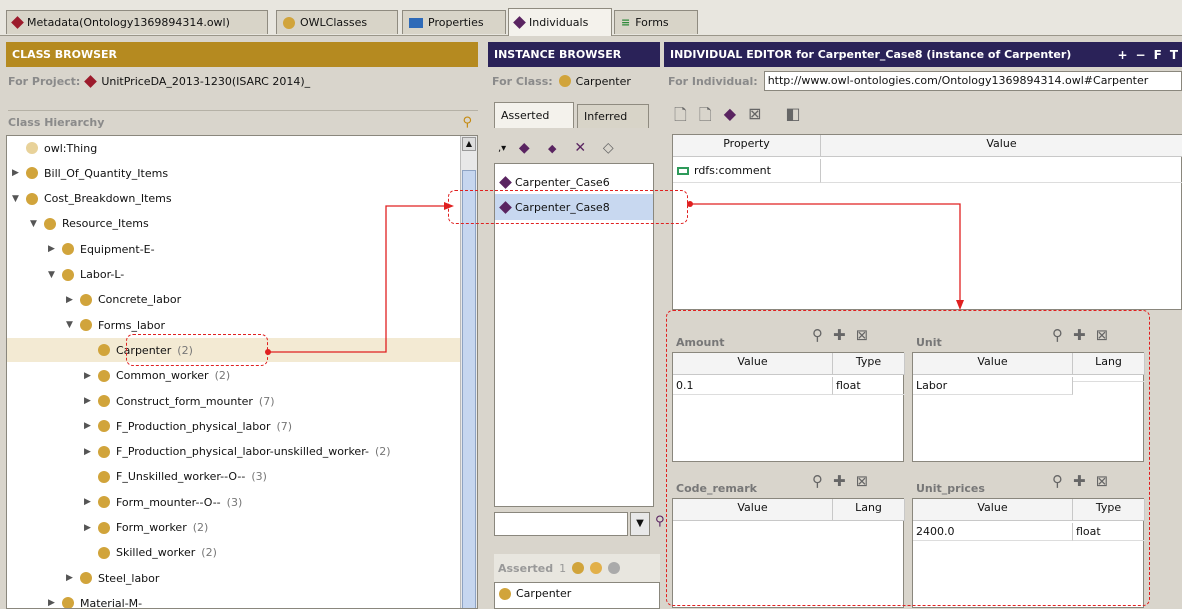 This screenshot has height=609, width=1182. Describe the element at coordinates (614, 278) in the screenshot. I see `annotation-arrows` at that location.